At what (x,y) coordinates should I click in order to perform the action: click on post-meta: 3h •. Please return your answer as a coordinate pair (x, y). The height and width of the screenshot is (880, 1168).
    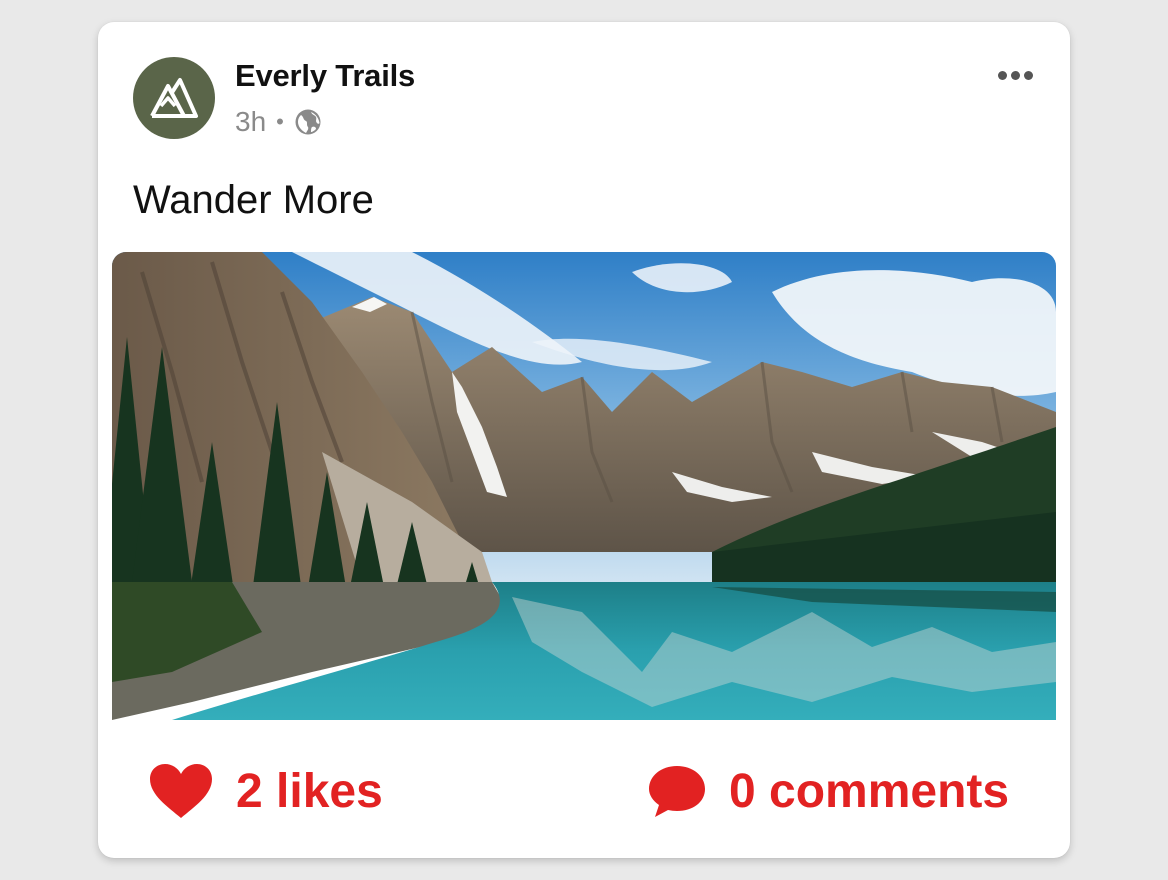
    Looking at the image, I should click on (278, 122).